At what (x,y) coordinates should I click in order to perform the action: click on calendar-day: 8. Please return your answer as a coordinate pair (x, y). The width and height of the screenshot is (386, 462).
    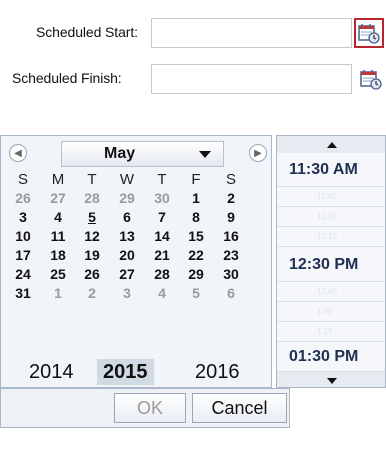
    Looking at the image, I should click on (196, 217).